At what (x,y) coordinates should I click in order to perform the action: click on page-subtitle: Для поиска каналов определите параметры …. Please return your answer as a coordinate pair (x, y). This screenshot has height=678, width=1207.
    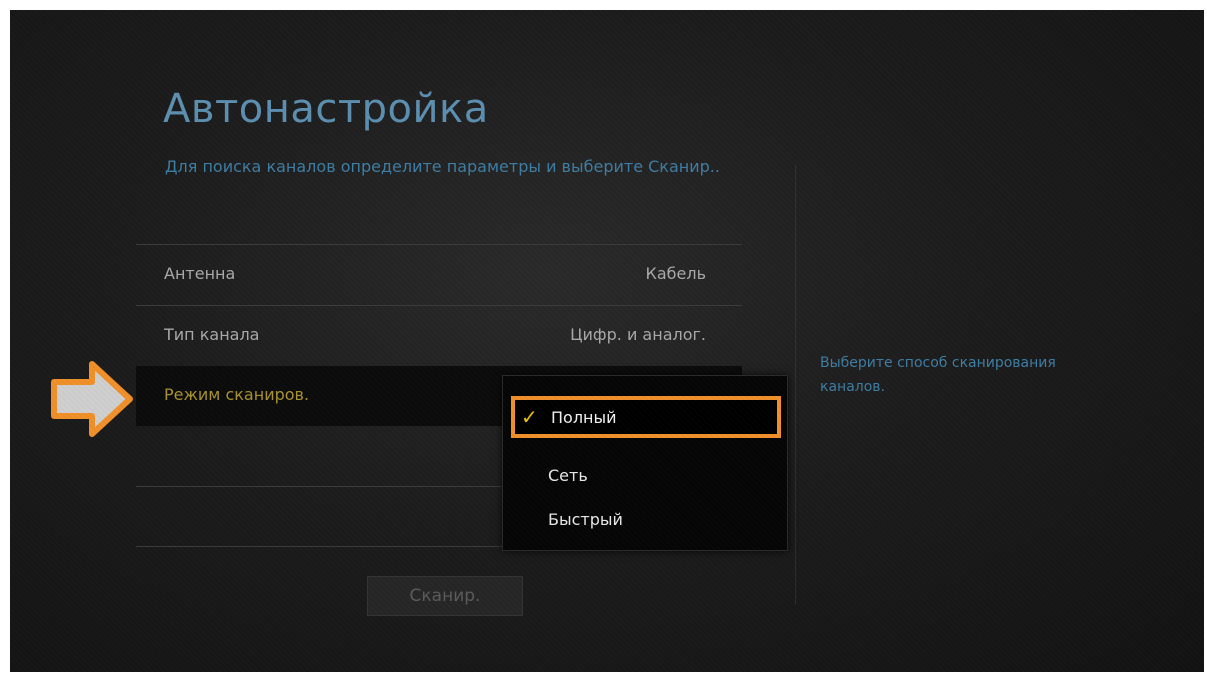
    Looking at the image, I should click on (442, 166).